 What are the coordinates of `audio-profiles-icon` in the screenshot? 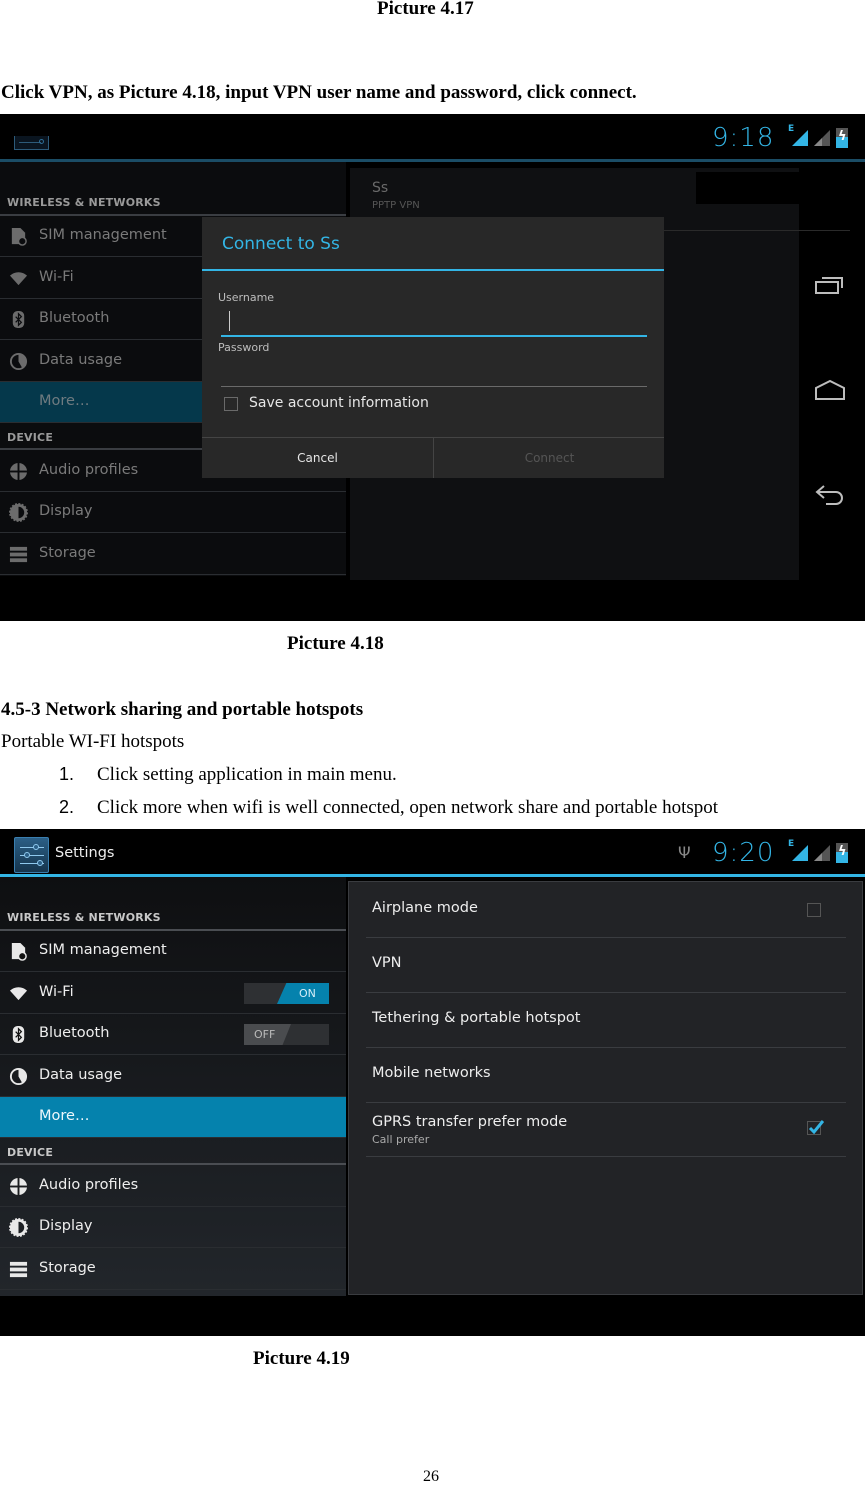 It's located at (18, 1186).